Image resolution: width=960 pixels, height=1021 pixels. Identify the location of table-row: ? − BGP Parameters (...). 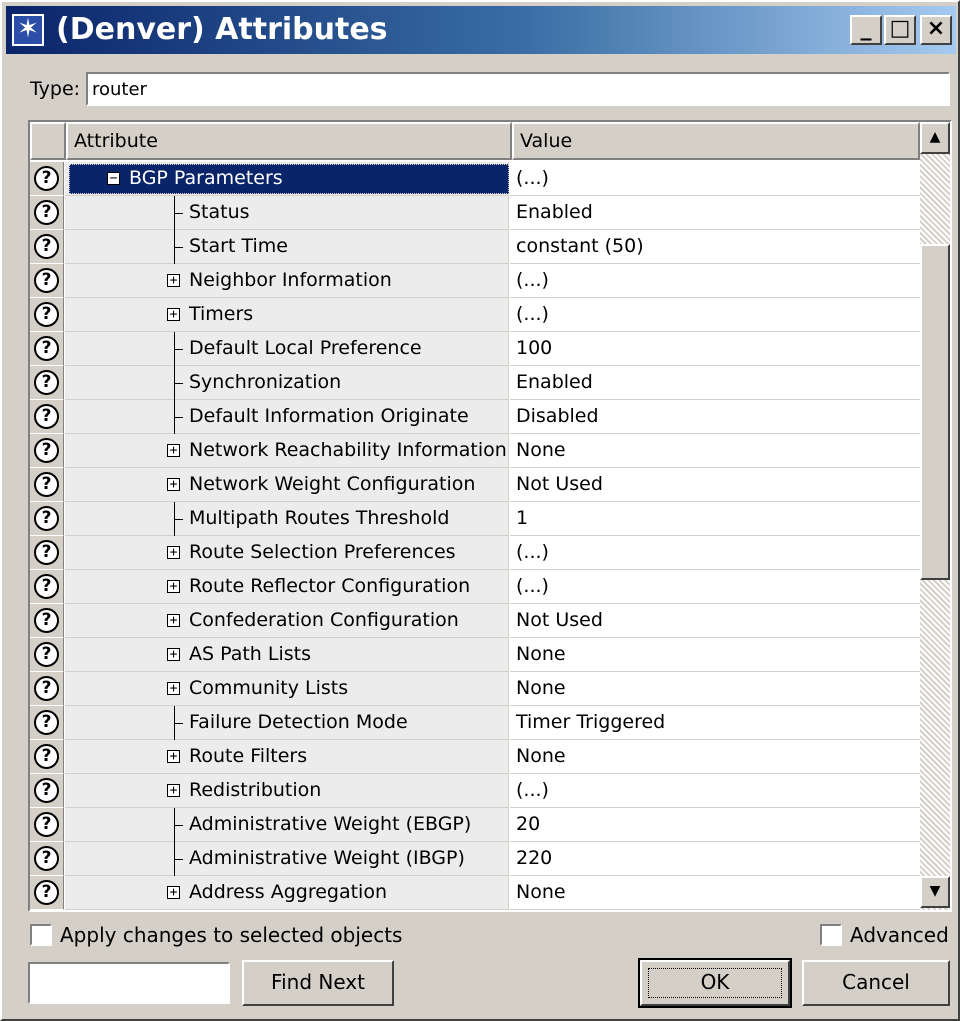
(475, 179).